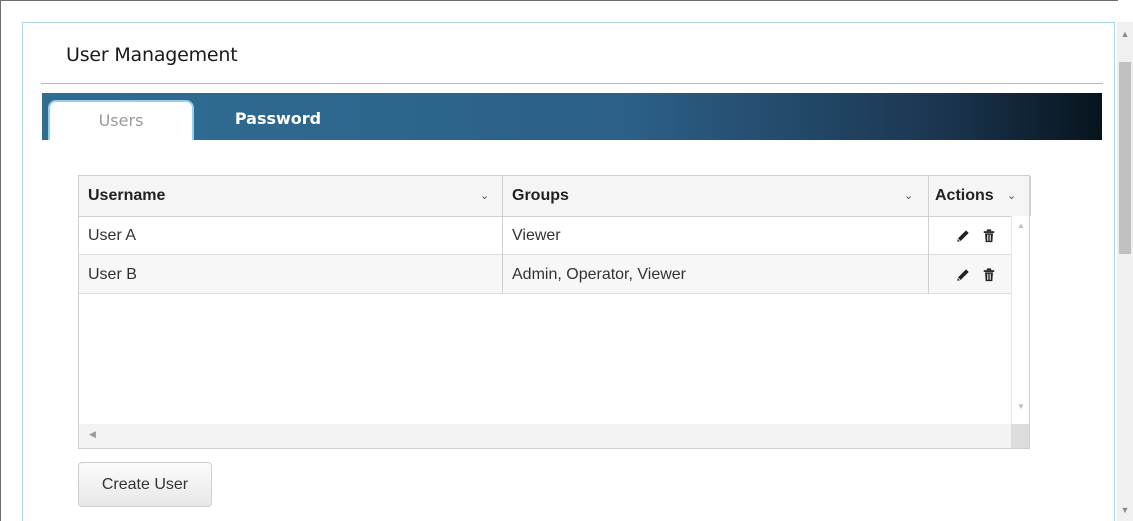 The width and height of the screenshot is (1133, 521). Describe the element at coordinates (1020, 436) in the screenshot. I see `scrollbar-corner` at that location.